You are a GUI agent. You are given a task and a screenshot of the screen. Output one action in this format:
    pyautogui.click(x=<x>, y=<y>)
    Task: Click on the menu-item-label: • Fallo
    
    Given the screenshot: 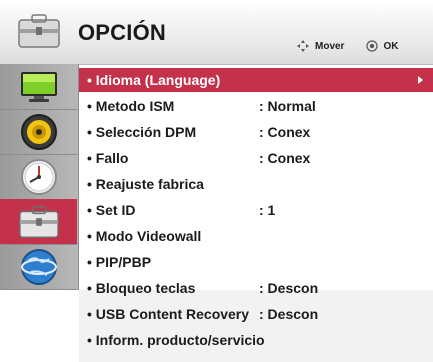 What is the action you would take?
    pyautogui.click(x=108, y=158)
    